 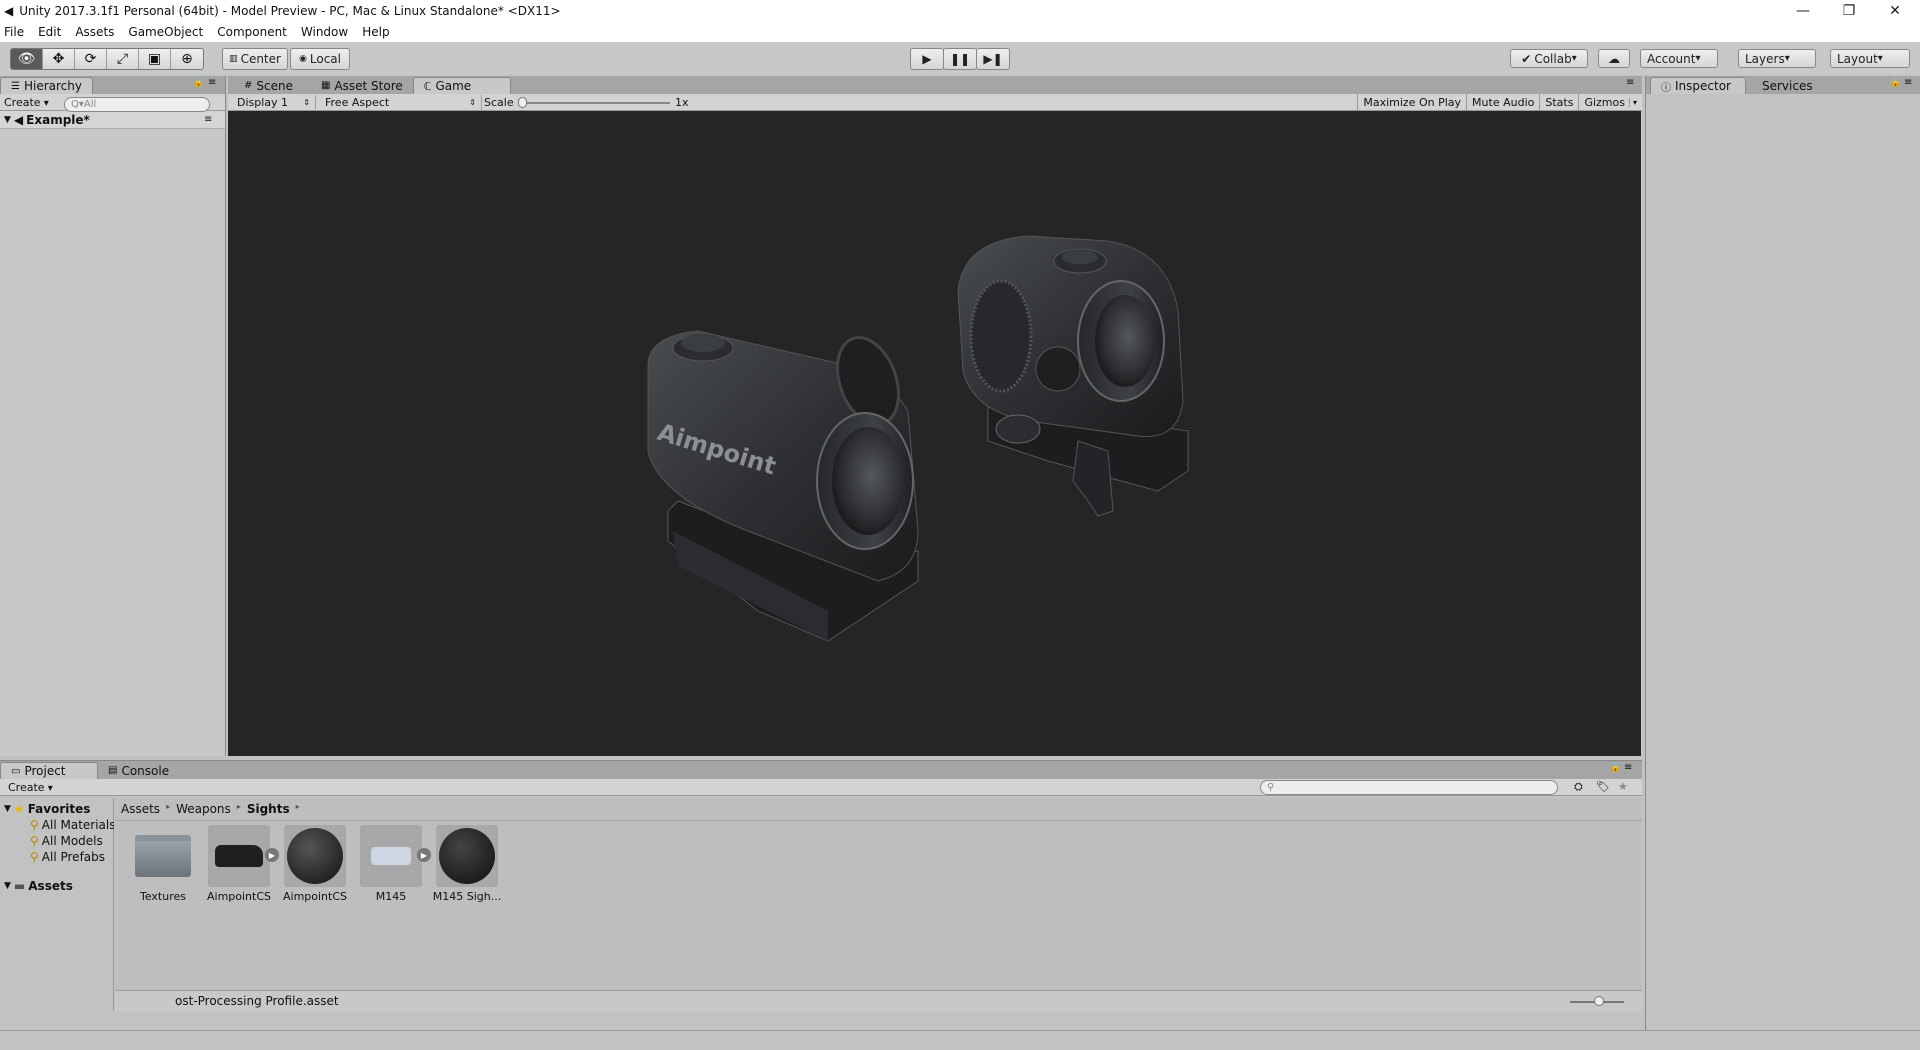 What do you see at coordinates (59, 59) in the screenshot?
I see `move-tool-icon: ✥` at bounding box center [59, 59].